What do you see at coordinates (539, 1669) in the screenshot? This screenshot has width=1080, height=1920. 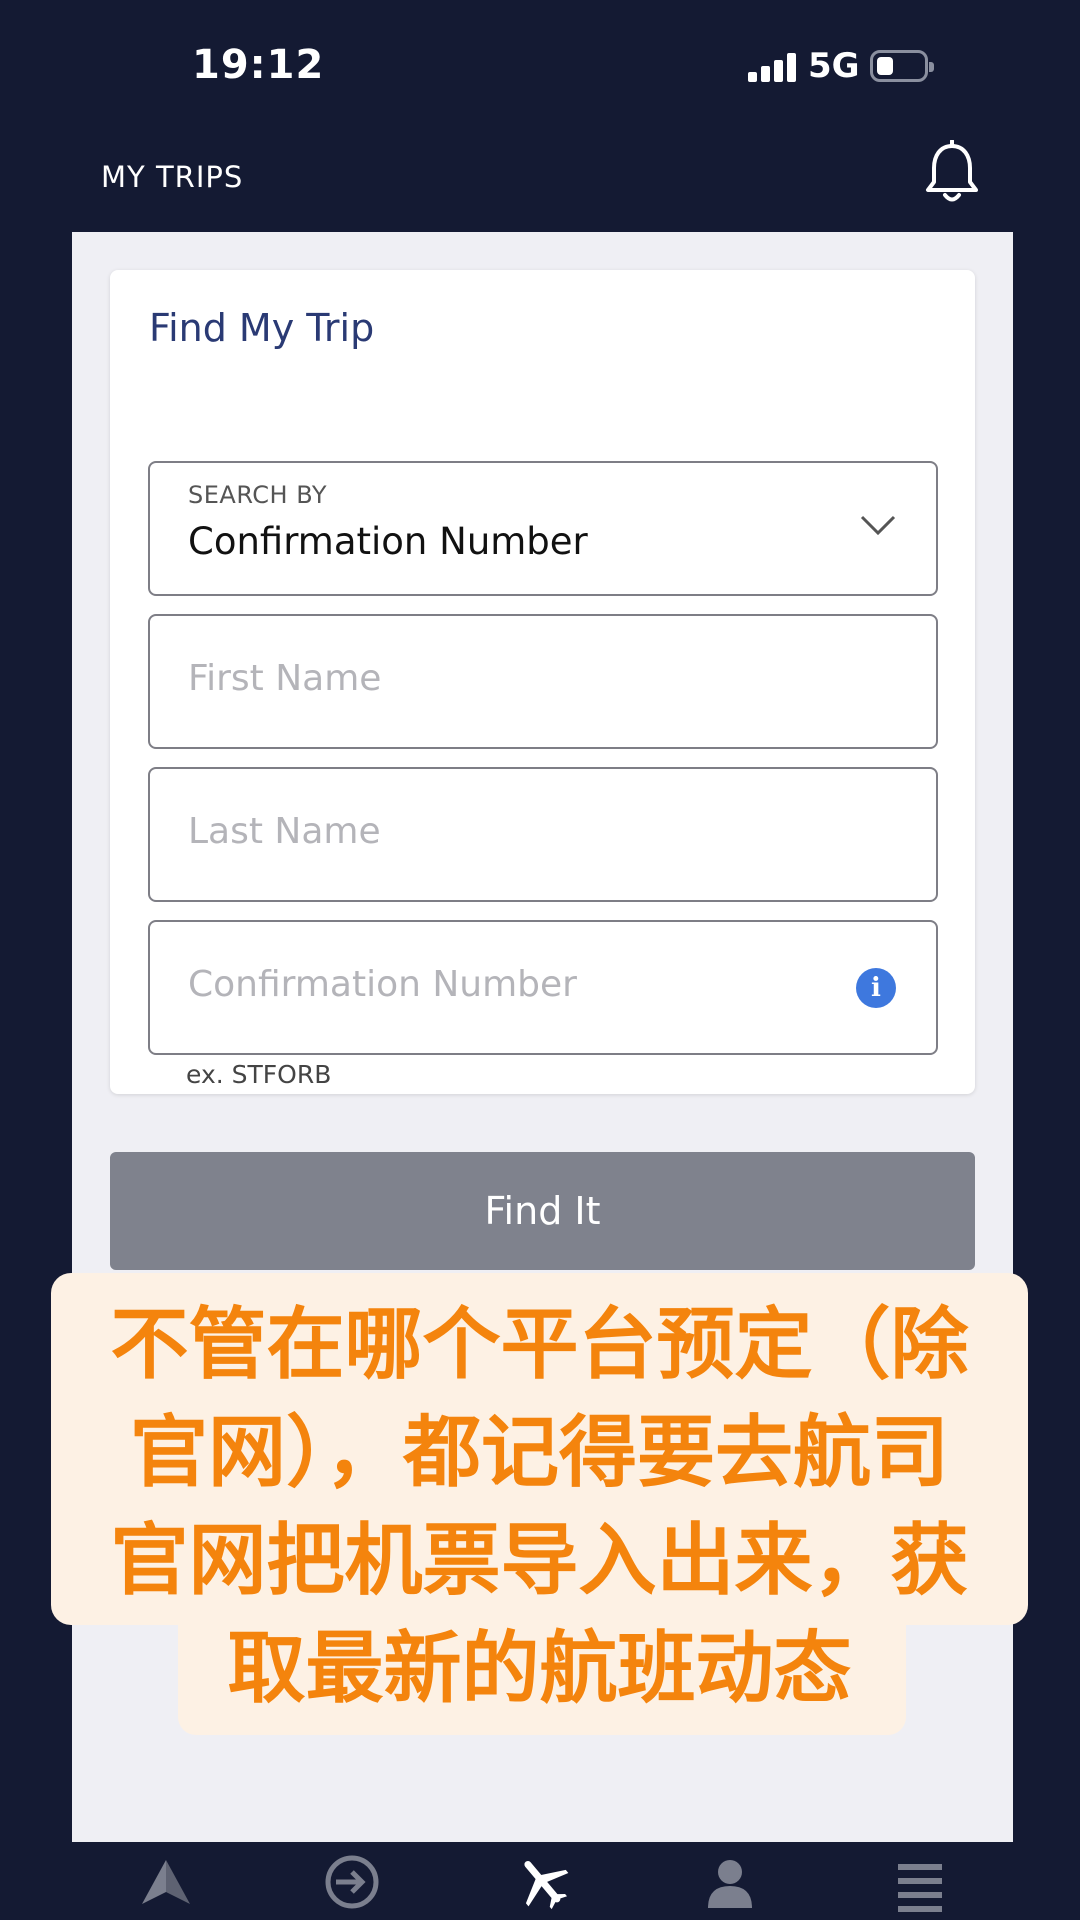 I see `caption-line: 取最新的航班动态` at bounding box center [539, 1669].